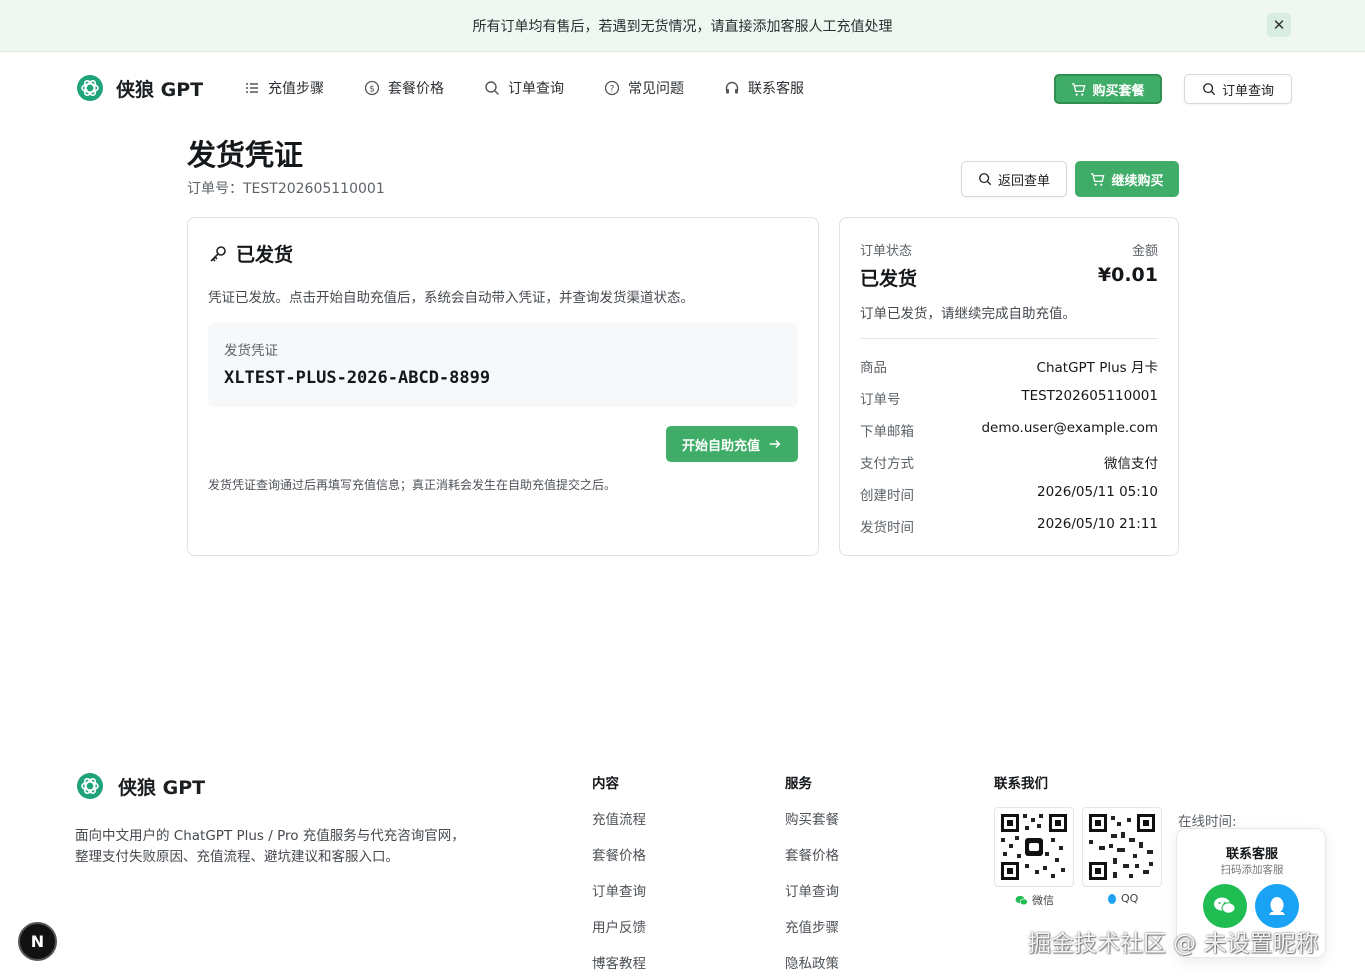  I want to click on nav-item-faq: ? 常见问题, so click(644, 88).